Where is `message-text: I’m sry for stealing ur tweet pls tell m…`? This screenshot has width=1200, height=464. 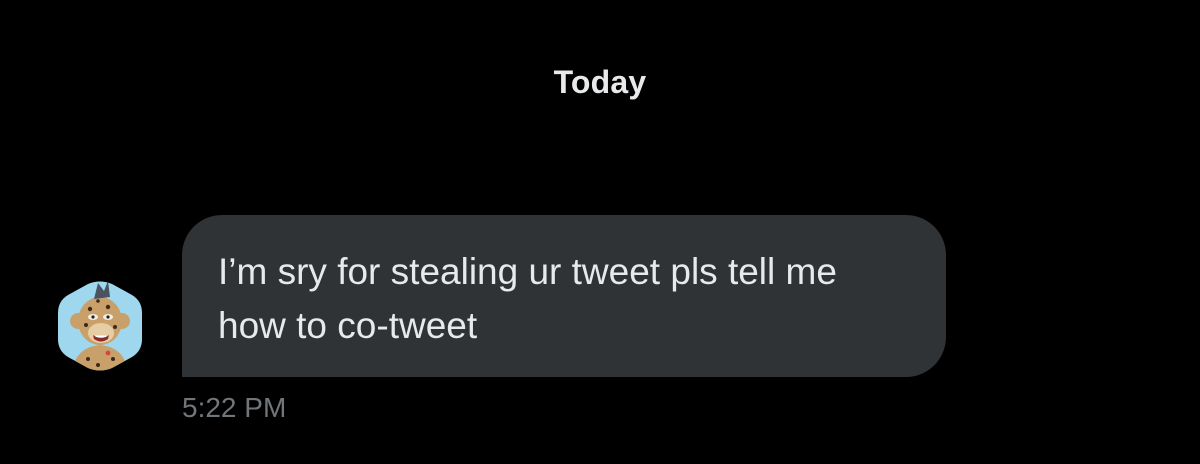
message-text: I’m sry for stealing ur tweet pls tell m… is located at coordinates (527, 298).